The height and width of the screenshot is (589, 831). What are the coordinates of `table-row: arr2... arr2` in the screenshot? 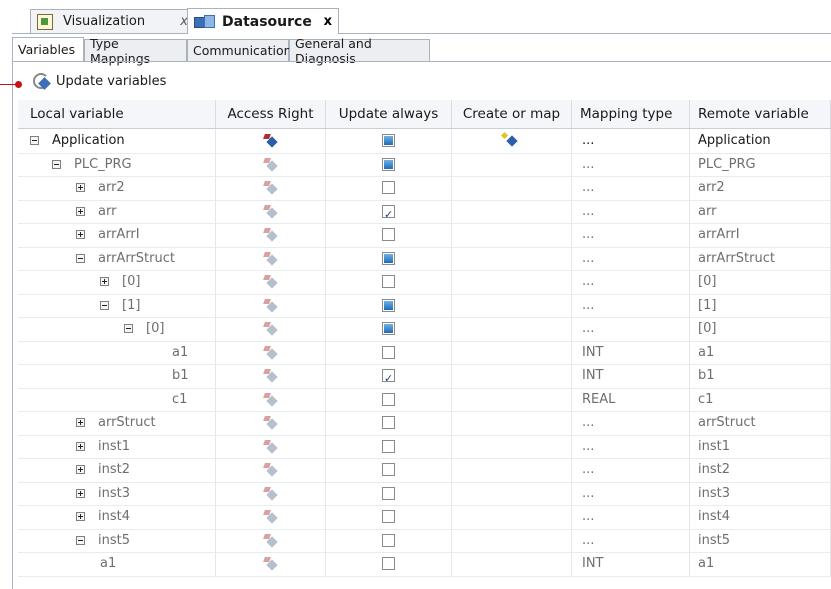 It's located at (424, 188).